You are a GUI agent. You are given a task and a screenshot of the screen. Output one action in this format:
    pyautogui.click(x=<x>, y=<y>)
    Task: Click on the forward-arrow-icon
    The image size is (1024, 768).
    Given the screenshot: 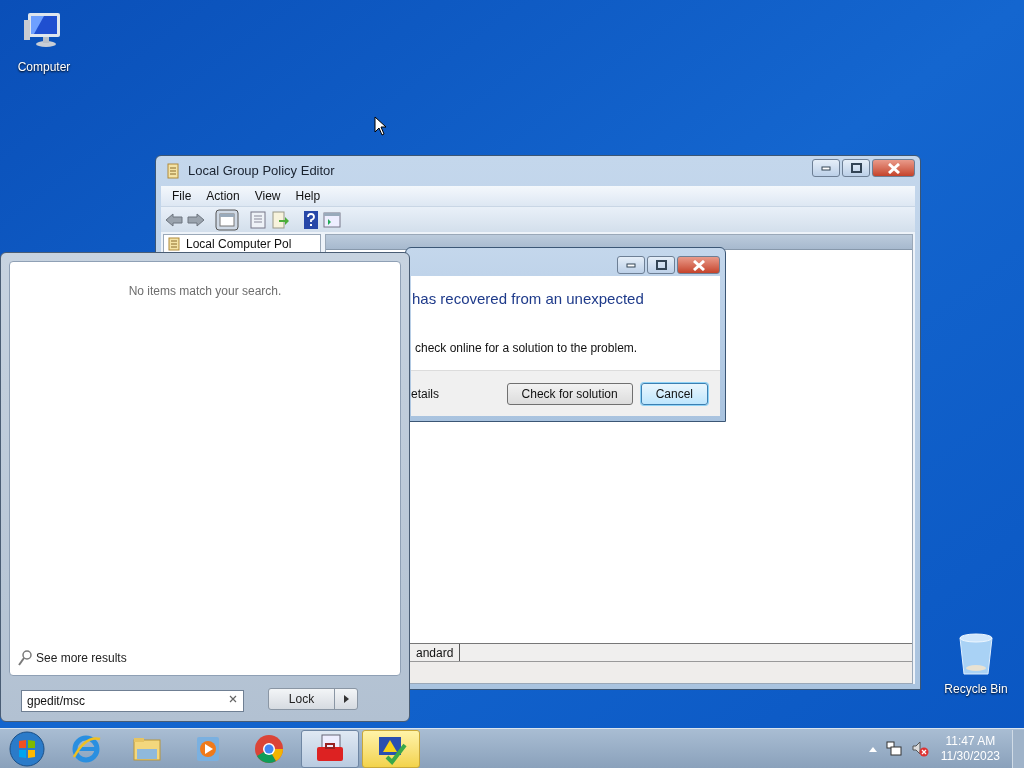 What is the action you would take?
    pyautogui.click(x=196, y=219)
    